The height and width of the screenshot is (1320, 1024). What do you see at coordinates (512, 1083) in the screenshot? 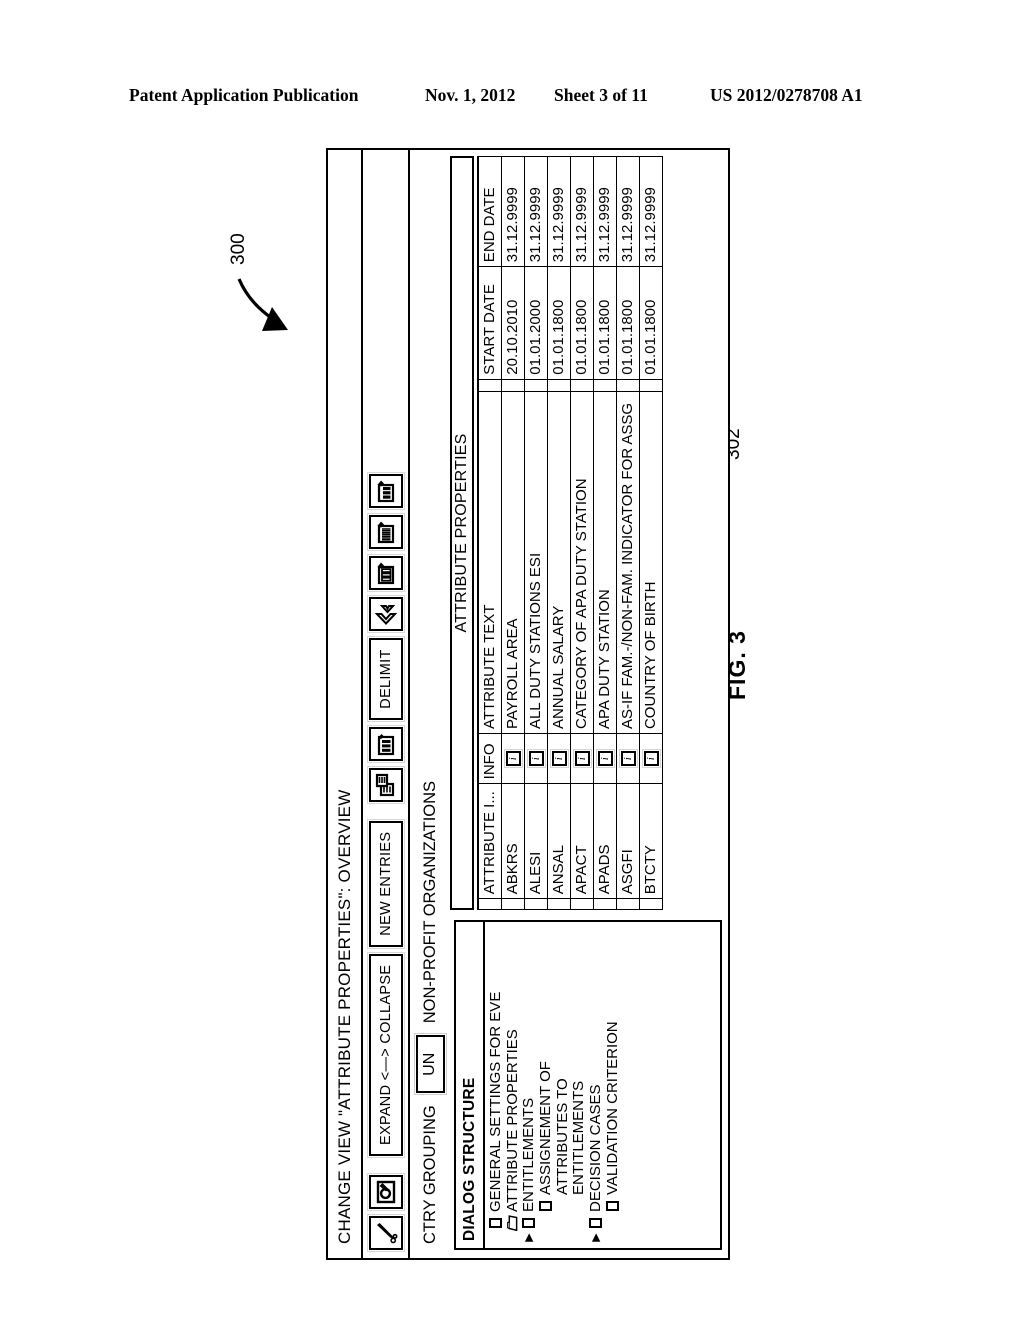
I see `tree-item-attribute-properties: ATTRIBUTE PROPERTIES` at bounding box center [512, 1083].